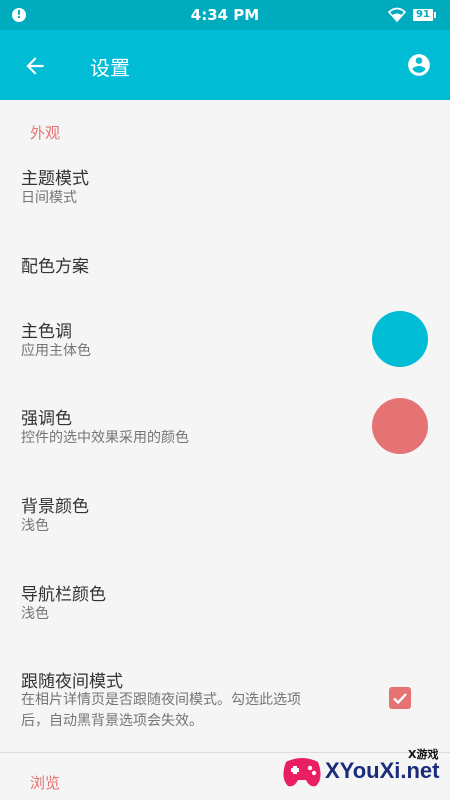 The image size is (450, 800). I want to click on pref-summary-line-2: 后，自动黑背景选项会失效。, so click(112, 721).